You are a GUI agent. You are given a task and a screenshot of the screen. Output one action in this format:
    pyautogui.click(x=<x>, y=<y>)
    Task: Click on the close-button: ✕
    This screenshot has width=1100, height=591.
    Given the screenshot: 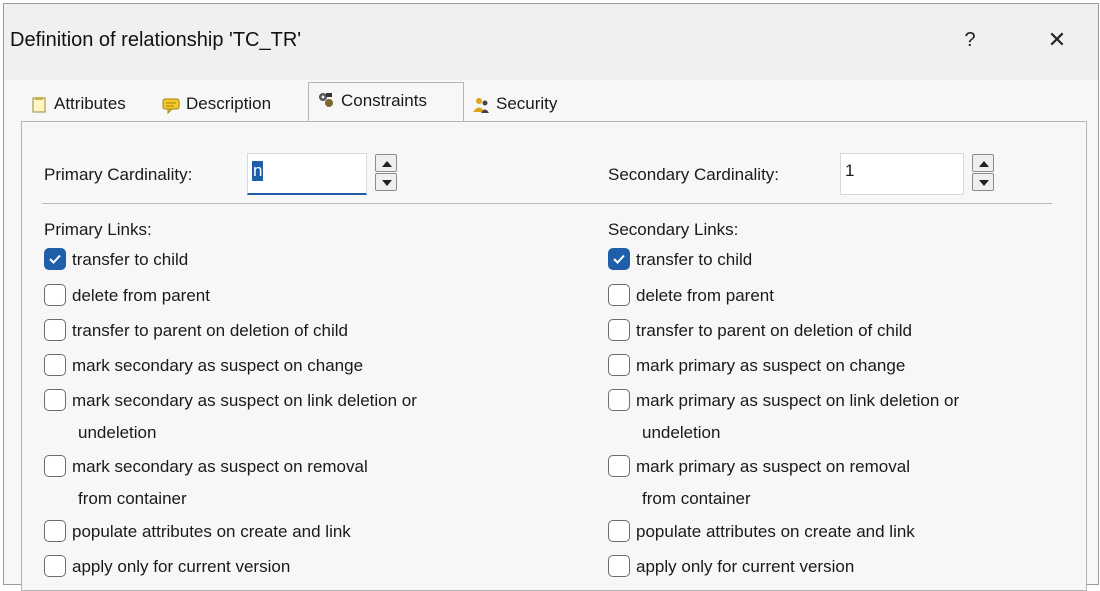 What is the action you would take?
    pyautogui.click(x=1057, y=40)
    